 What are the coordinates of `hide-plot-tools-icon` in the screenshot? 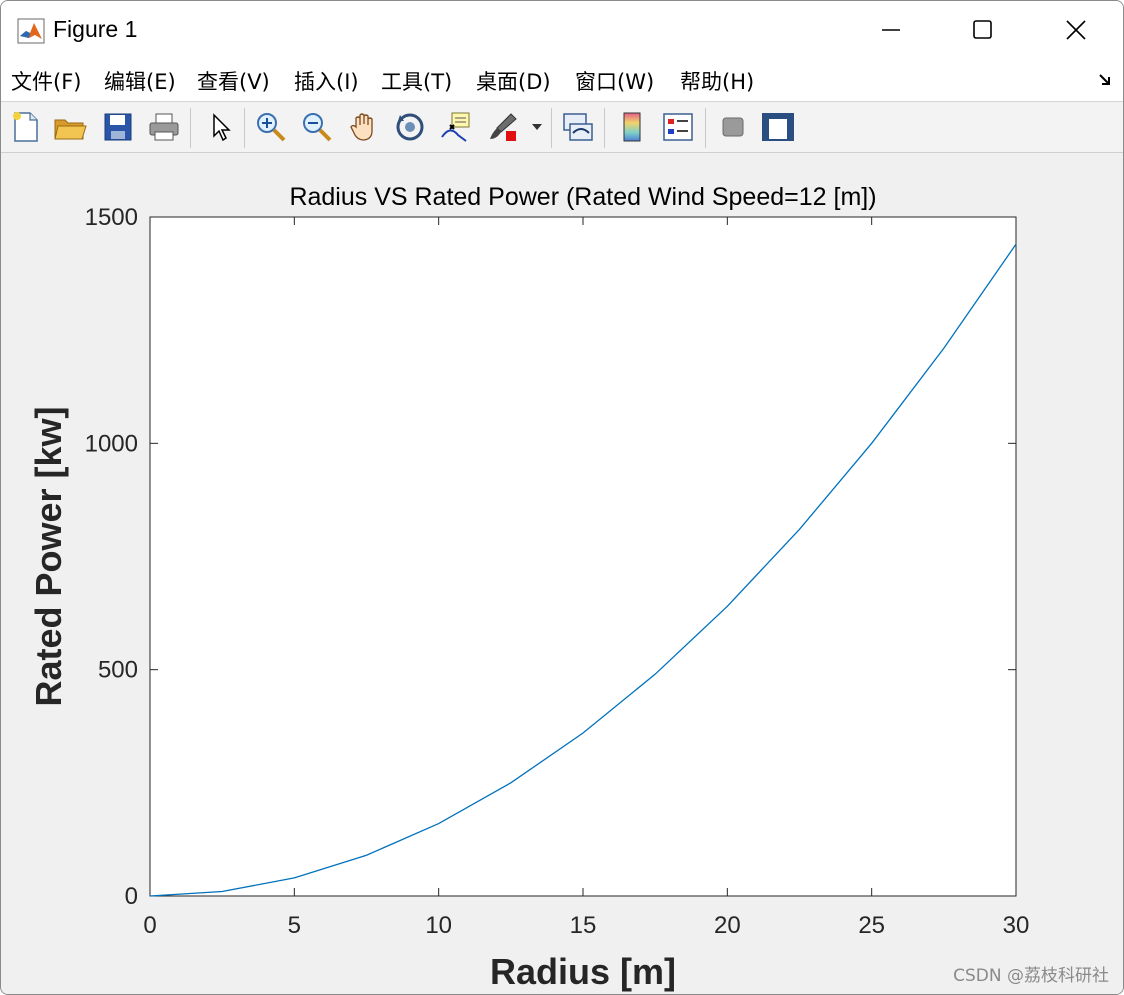 It's located at (733, 127).